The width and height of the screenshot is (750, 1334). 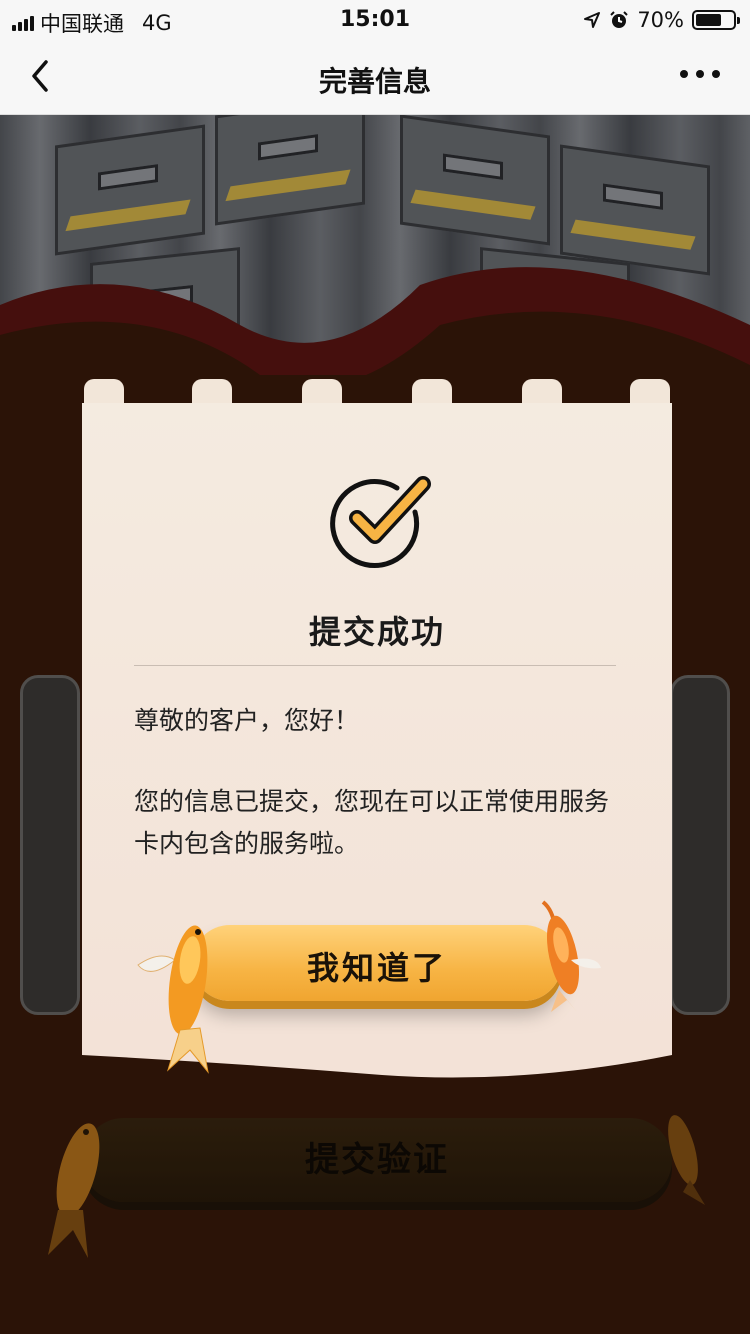 I want to click on page-title: 完善信息, so click(x=374, y=81).